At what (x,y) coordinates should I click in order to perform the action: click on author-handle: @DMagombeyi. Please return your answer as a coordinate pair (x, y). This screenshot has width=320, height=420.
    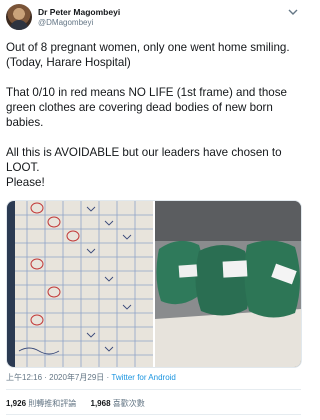
    Looking at the image, I should click on (65, 22).